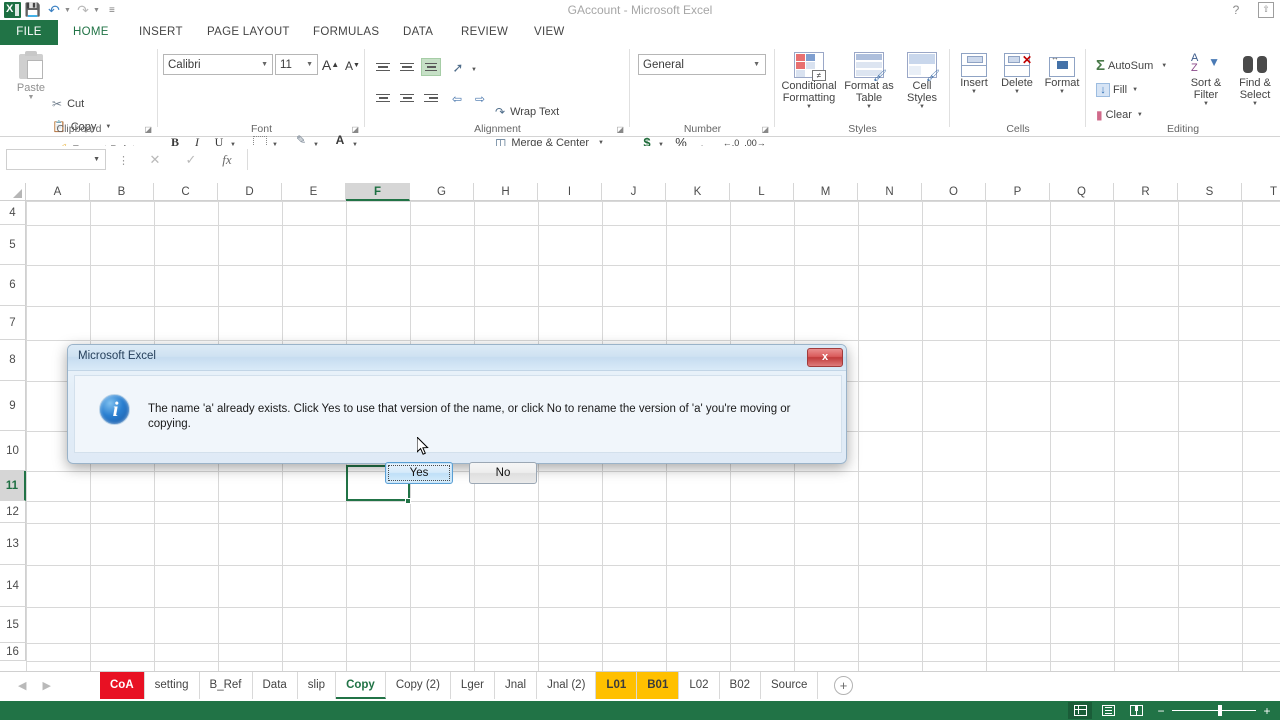 The image size is (1280, 720). What do you see at coordinates (457, 358) in the screenshot?
I see `dialog-title-bar: Microsoft Excel` at bounding box center [457, 358].